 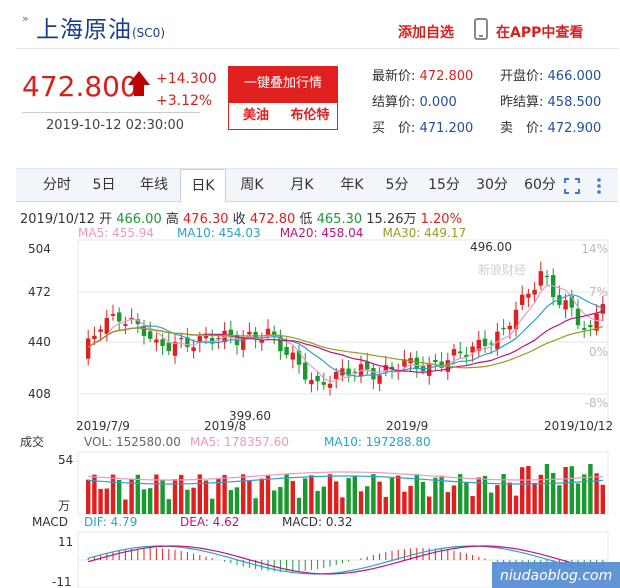 I want to click on volume-title: 成交, so click(x=32, y=441).